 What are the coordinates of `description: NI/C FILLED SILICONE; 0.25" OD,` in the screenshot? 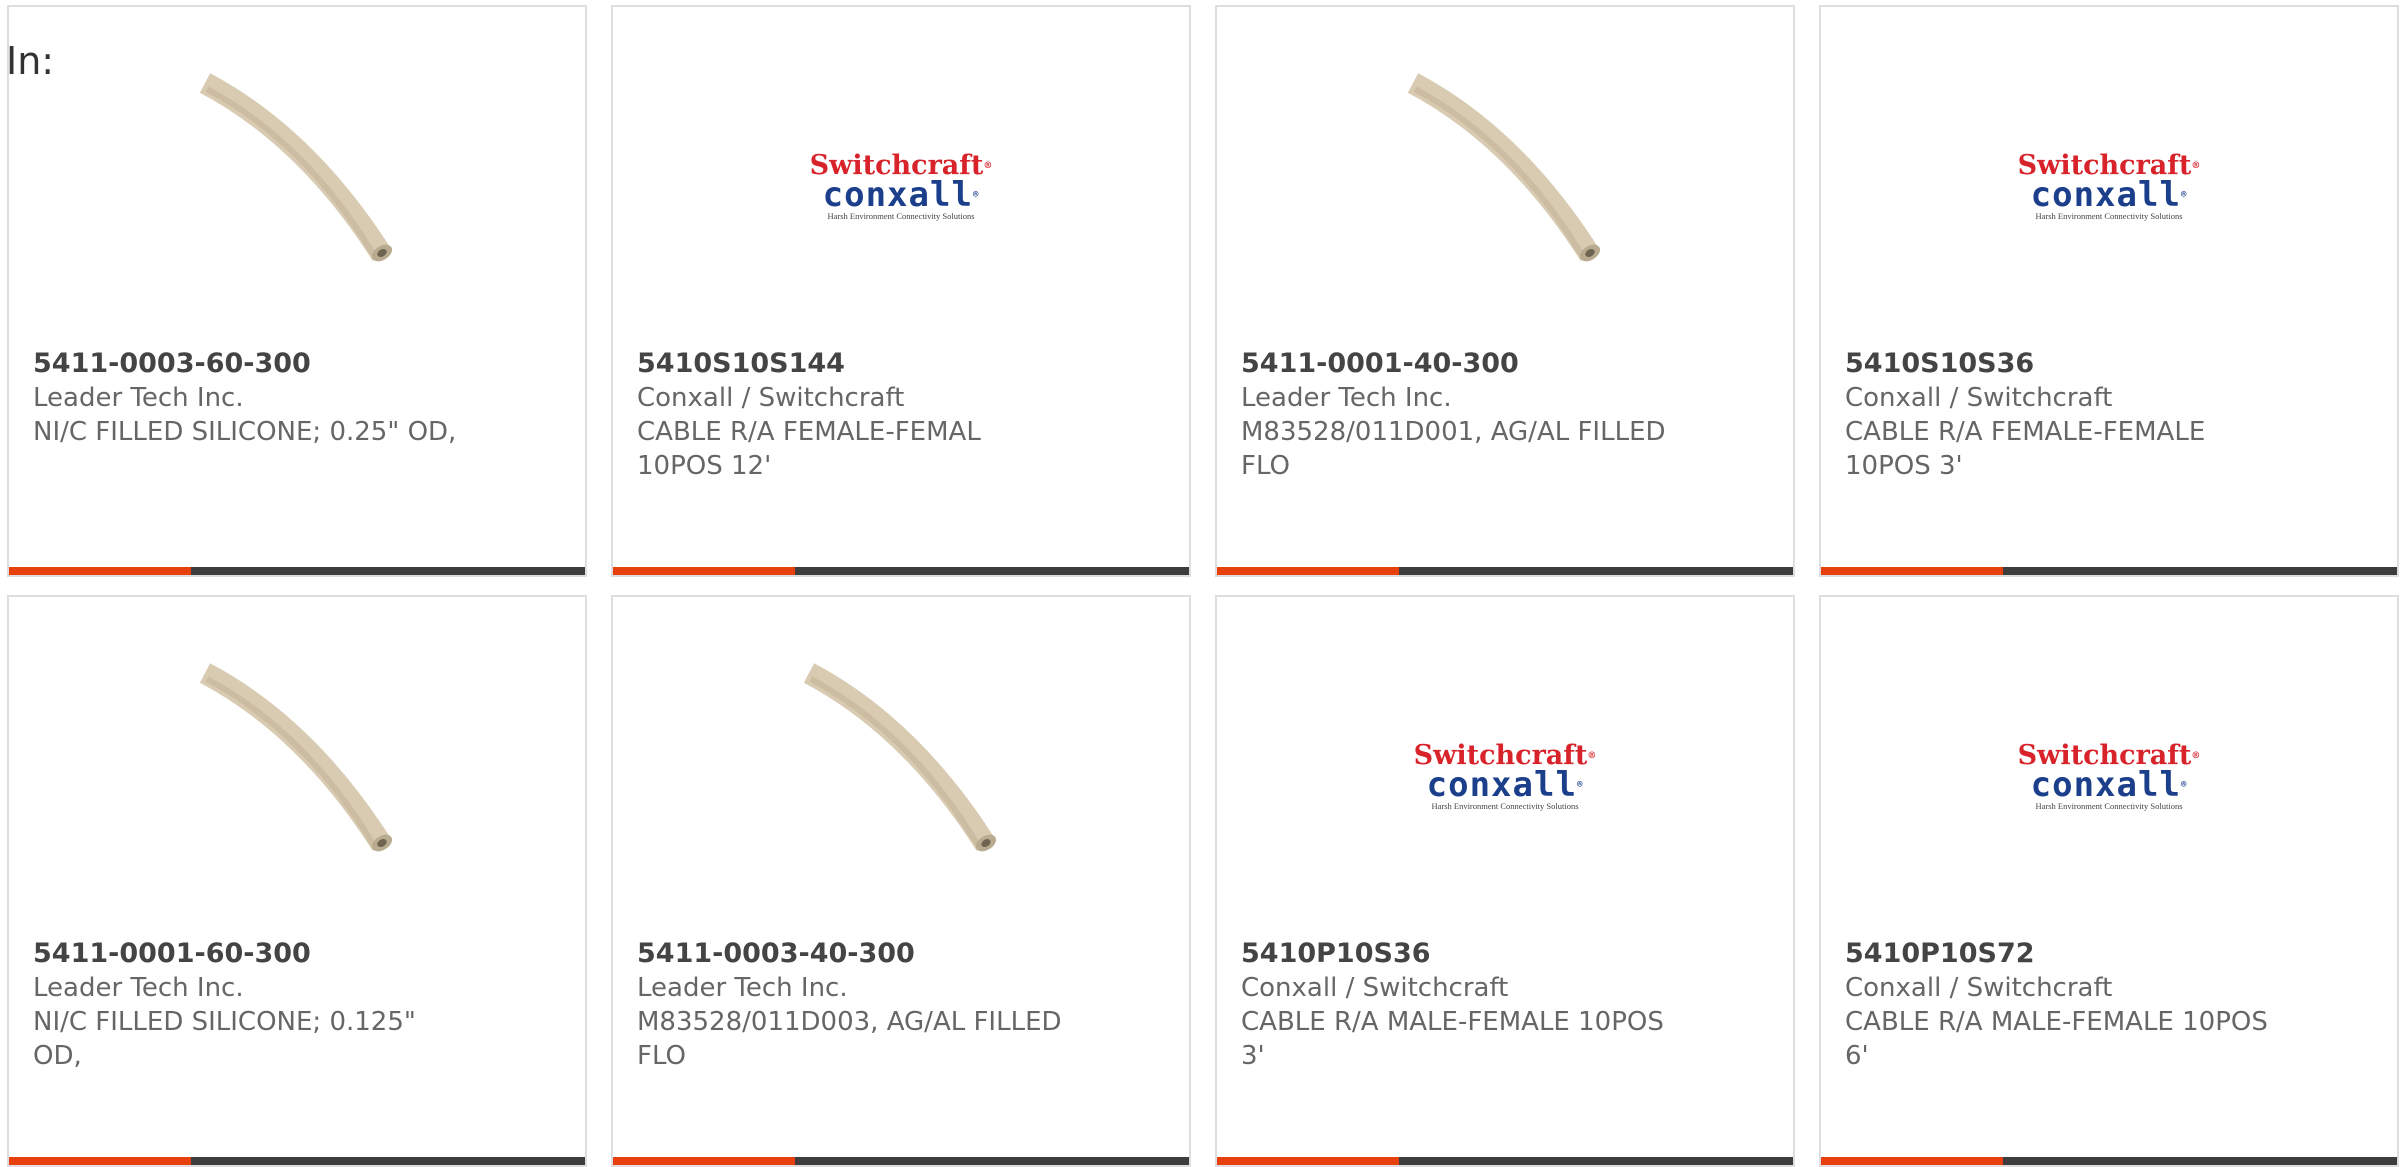 It's located at (245, 432).